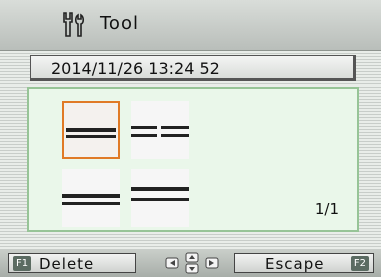 The width and height of the screenshot is (381, 277). I want to click on escape-button-label: Escape, so click(295, 264).